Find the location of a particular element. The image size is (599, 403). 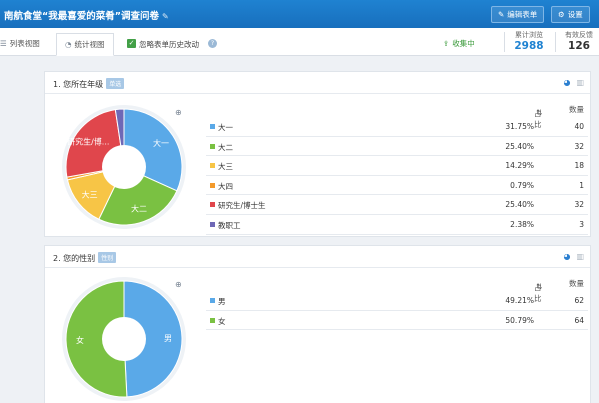

question-type-badge: 性别 is located at coordinates (107, 257).